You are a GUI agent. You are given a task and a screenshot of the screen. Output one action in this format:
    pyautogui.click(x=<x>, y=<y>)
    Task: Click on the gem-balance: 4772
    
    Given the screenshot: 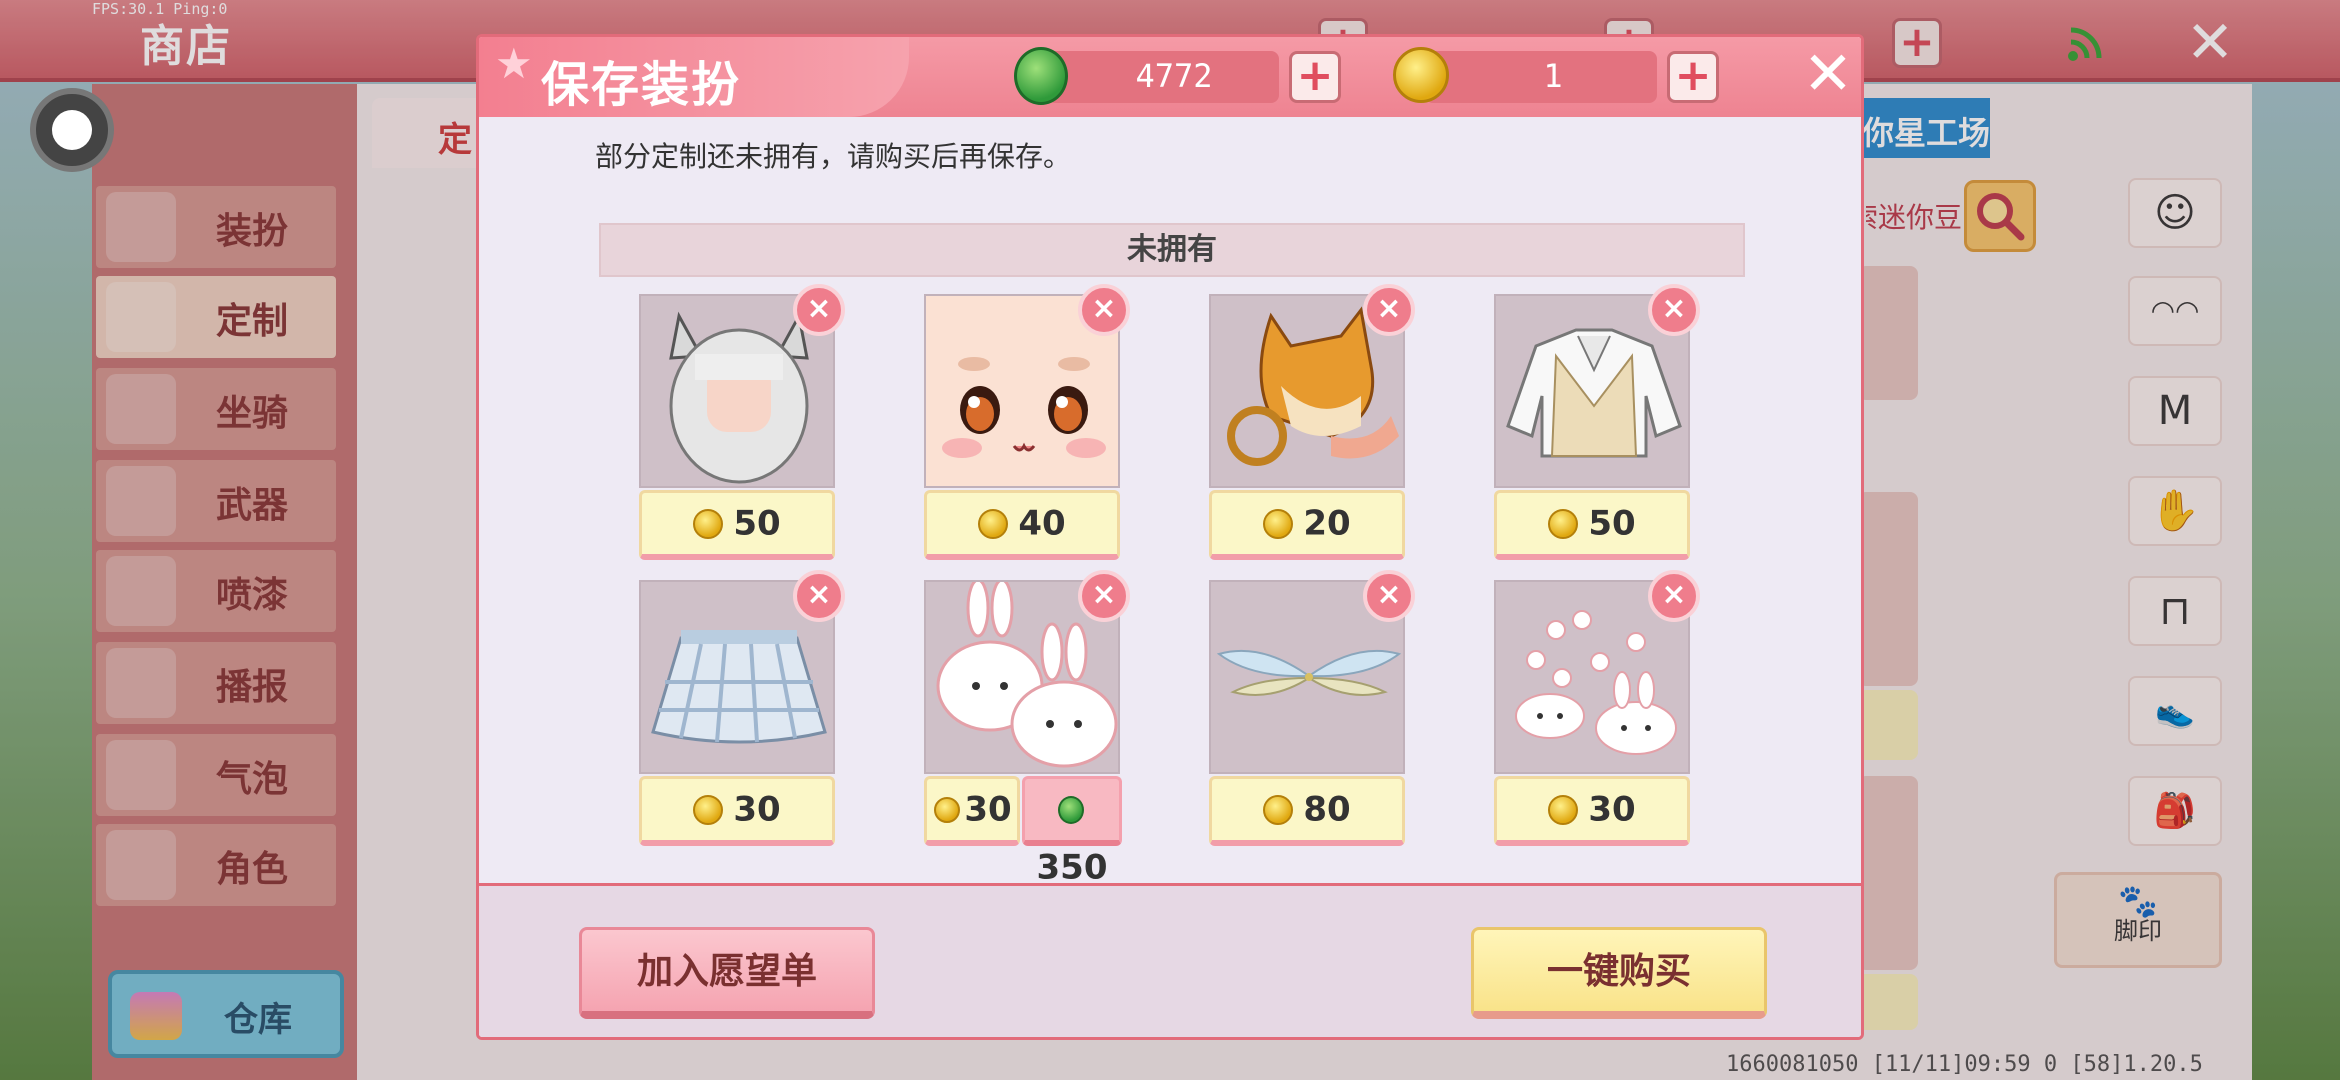 What is the action you would take?
    pyautogui.click(x=1174, y=76)
    